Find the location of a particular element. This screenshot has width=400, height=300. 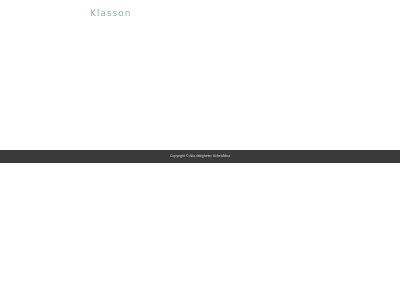

site-header: Klasson is located at coordinates (200, 15).